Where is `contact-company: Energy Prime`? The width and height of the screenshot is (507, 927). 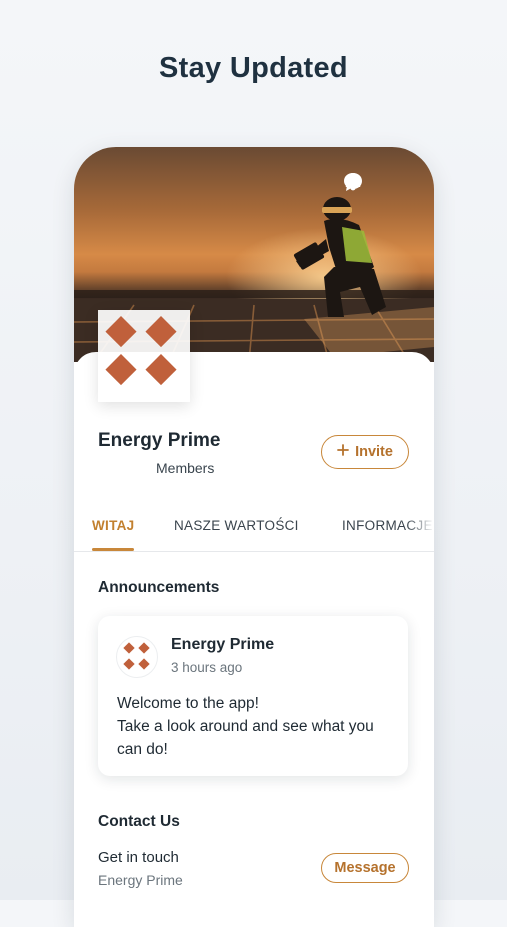 contact-company: Energy Prime is located at coordinates (140, 880).